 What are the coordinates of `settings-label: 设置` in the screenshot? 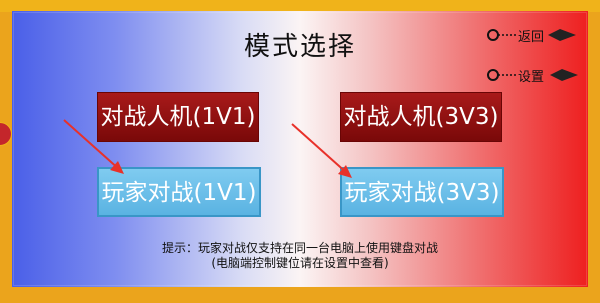 It's located at (531, 77).